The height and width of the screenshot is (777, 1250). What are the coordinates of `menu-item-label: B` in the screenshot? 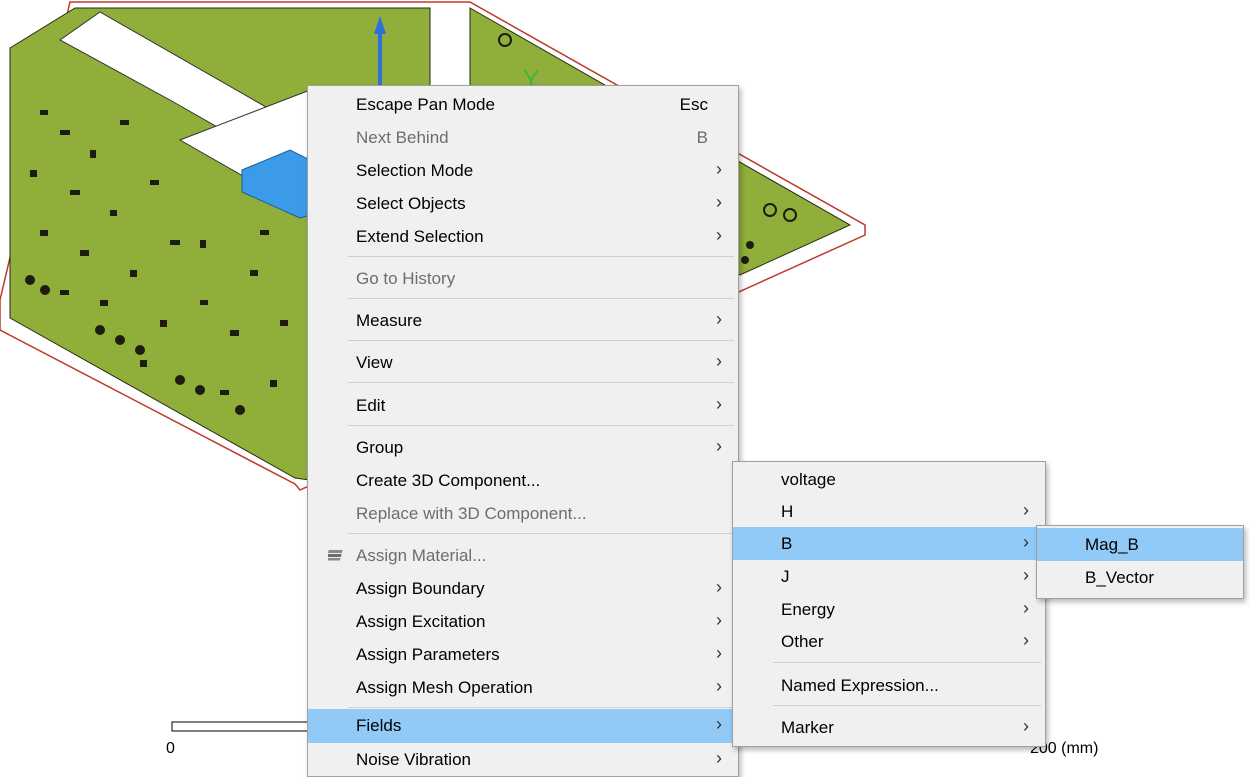 It's located at (787, 543).